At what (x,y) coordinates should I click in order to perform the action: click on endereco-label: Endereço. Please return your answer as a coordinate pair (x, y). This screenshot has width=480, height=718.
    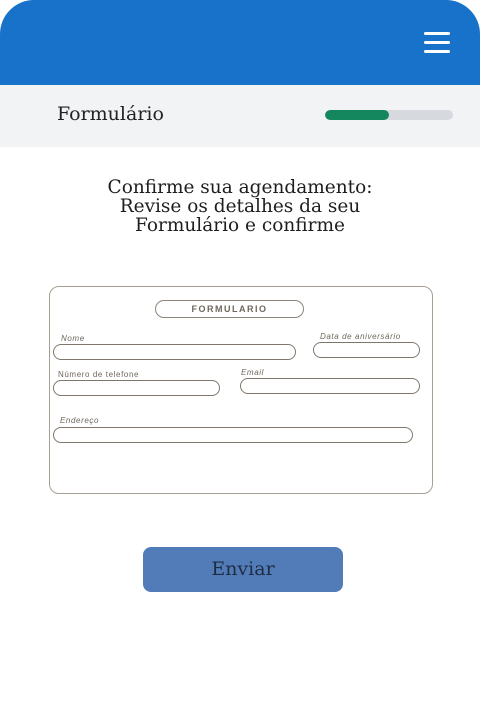
    Looking at the image, I should click on (80, 420).